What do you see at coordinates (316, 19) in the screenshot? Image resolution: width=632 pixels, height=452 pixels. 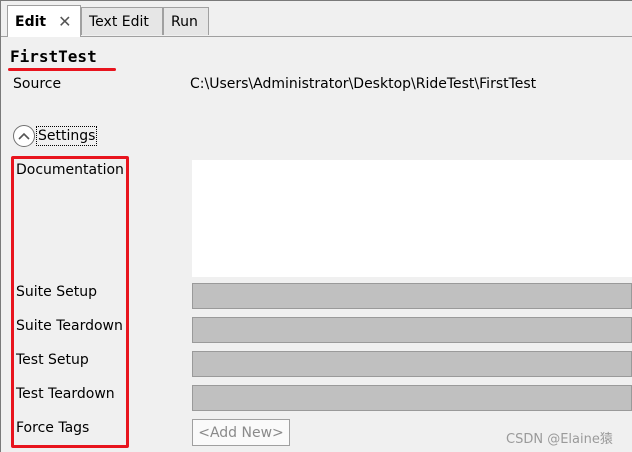 I see `tab-bar: Edit ✕ Text Edit Run` at bounding box center [316, 19].